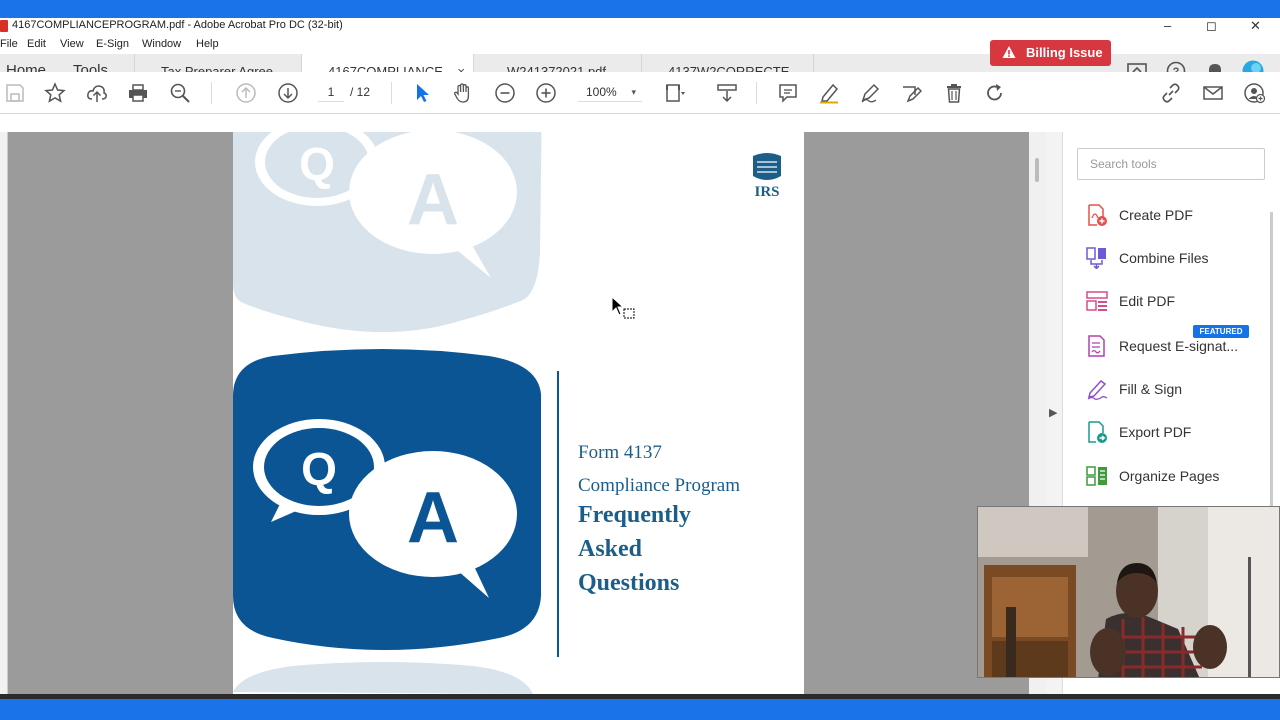  Describe the element at coordinates (1096, 476) in the screenshot. I see `organize-pages-icon` at that location.